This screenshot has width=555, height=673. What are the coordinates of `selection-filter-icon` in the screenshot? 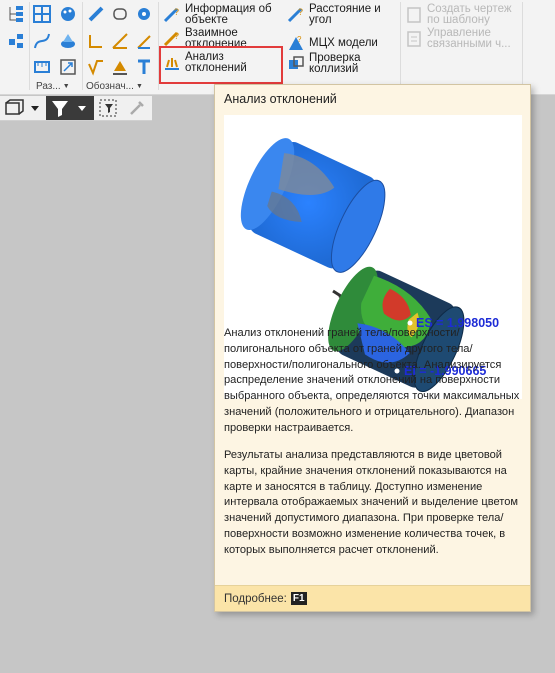 It's located at (109, 108).